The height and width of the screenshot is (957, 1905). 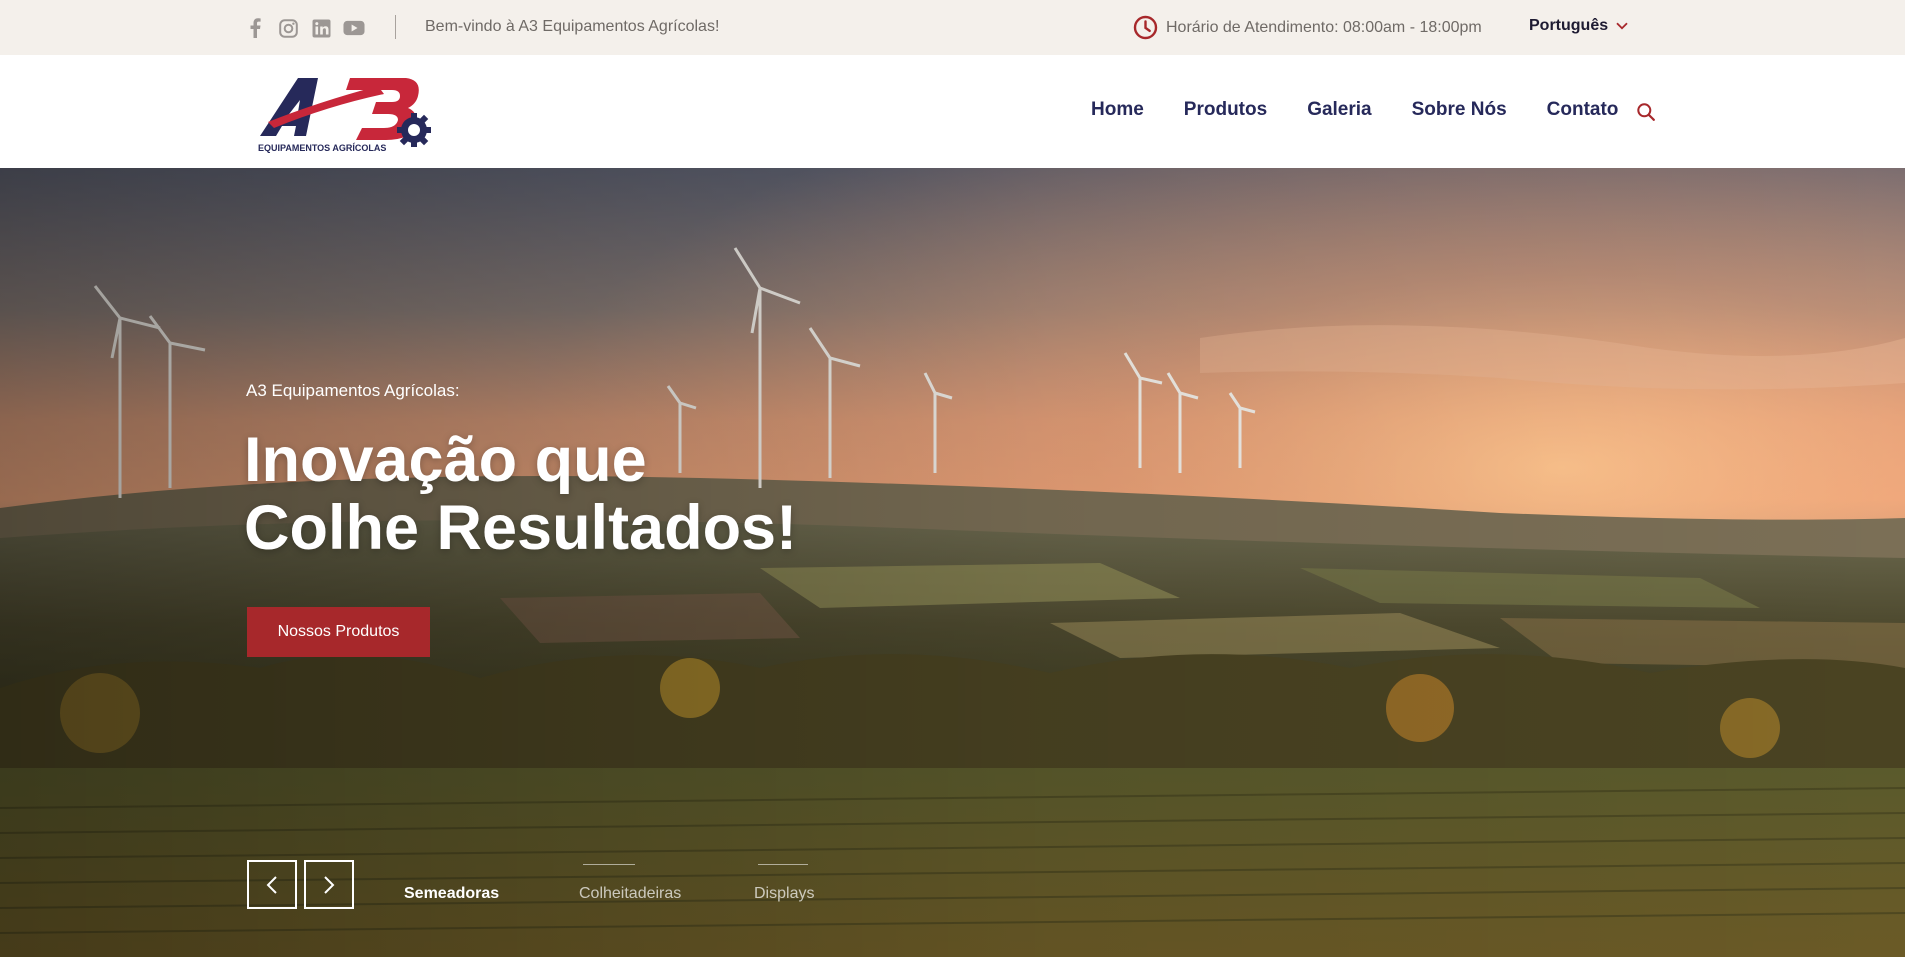 What do you see at coordinates (351, 113) in the screenshot?
I see `a3-logo: EQUIPAMENTOS AGRÍCOLAS` at bounding box center [351, 113].